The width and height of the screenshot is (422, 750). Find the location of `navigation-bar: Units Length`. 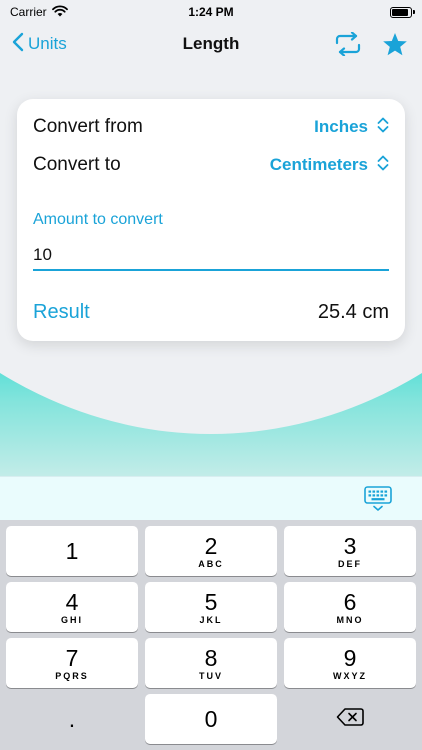

navigation-bar: Units Length is located at coordinates (211, 44).